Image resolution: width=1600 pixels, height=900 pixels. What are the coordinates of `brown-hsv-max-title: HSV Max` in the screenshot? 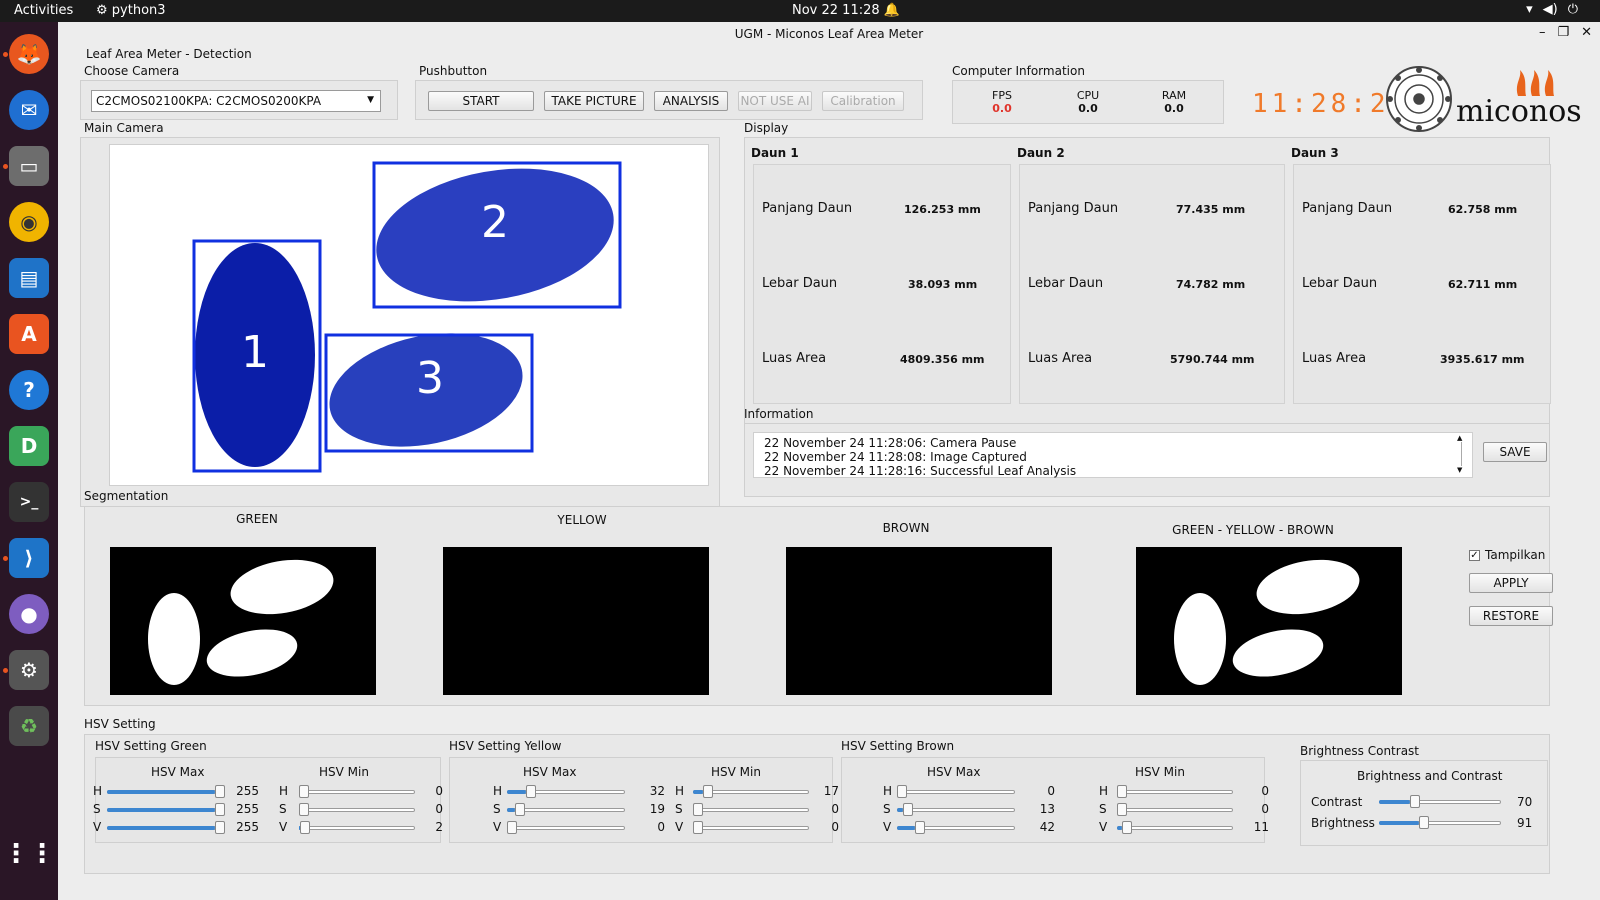 It's located at (954, 772).